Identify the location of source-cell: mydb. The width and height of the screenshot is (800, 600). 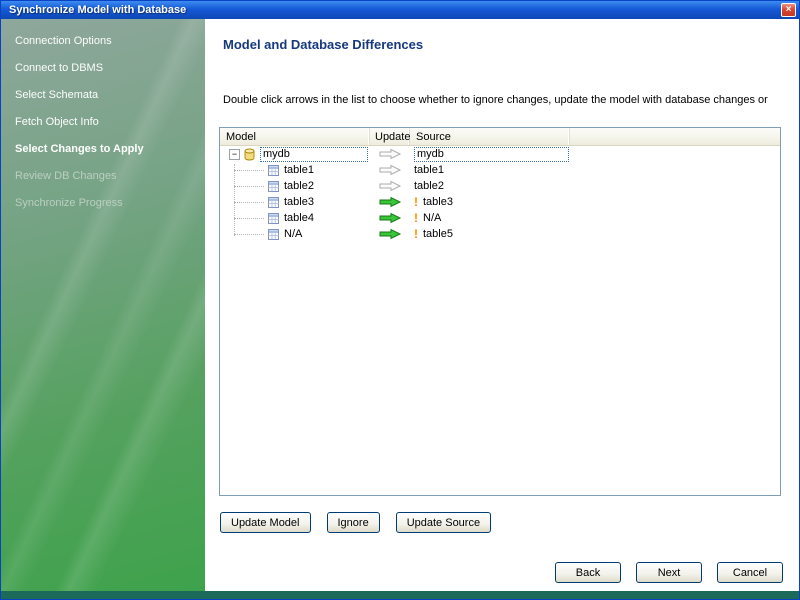
(490, 154).